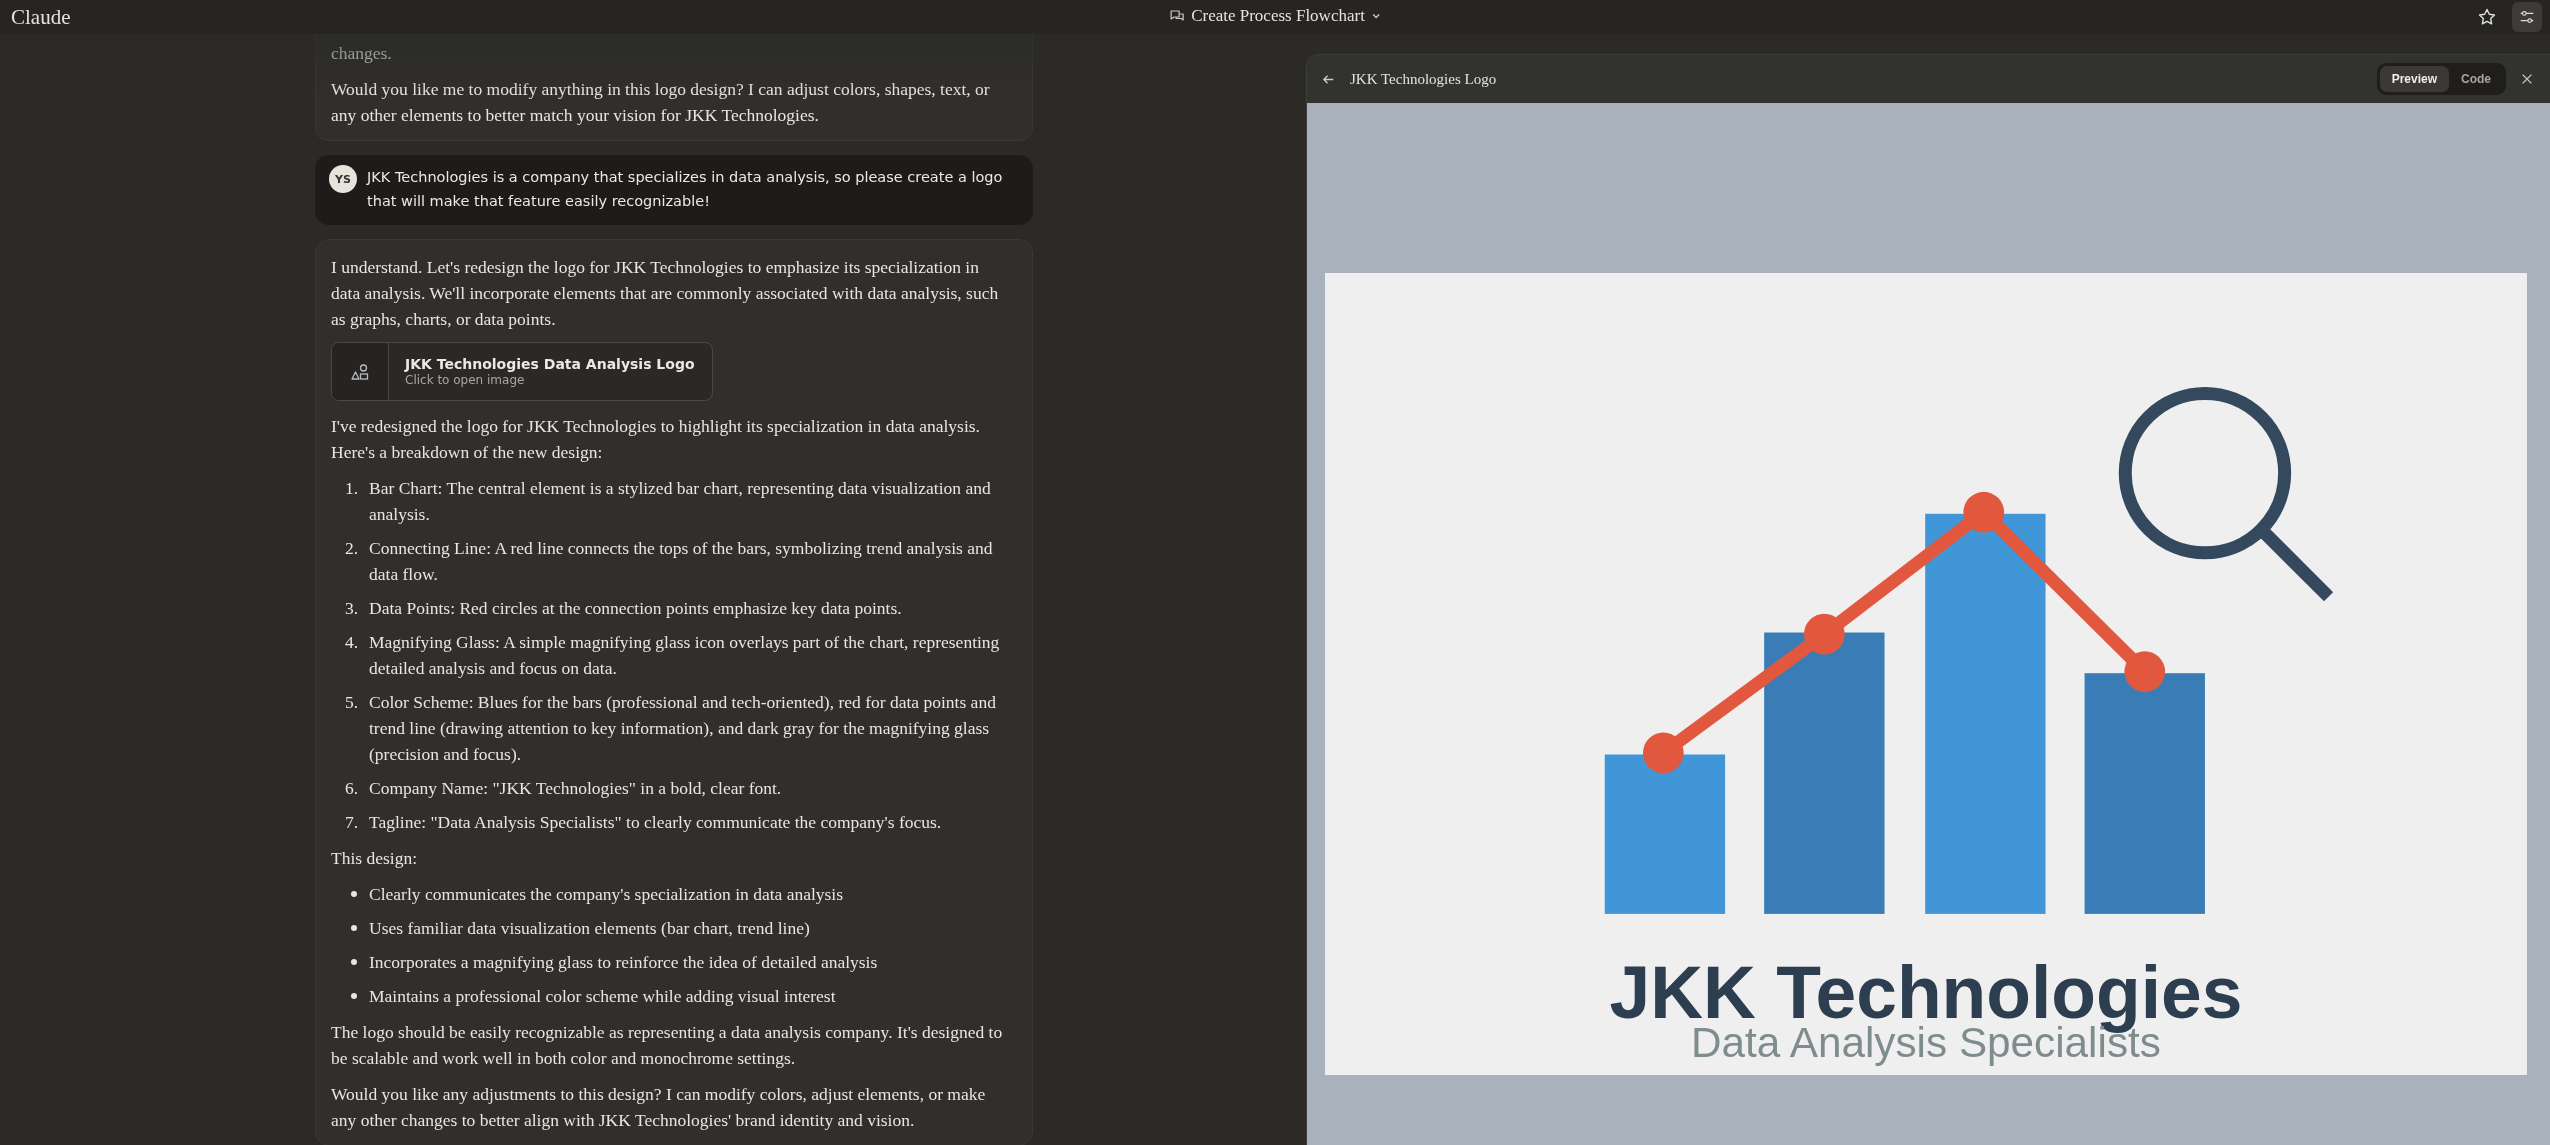 The image size is (2550, 1145). What do you see at coordinates (606, 894) in the screenshot?
I see `list-item-text: Clearly communicates the company's specialization in data analysis` at bounding box center [606, 894].